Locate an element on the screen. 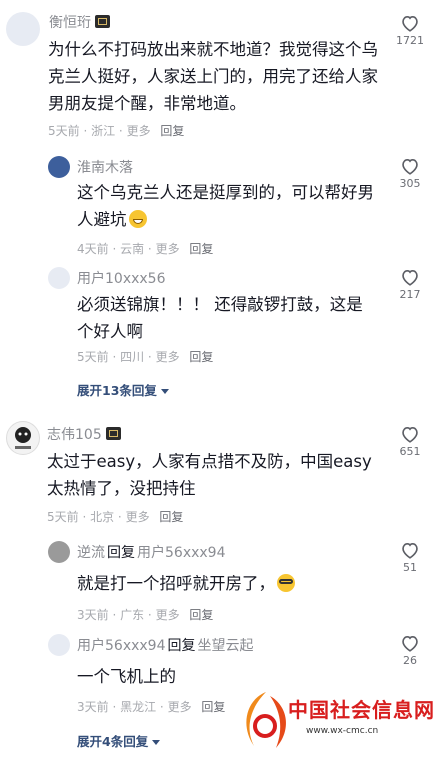  reply-text: 这个乌克兰人还是挺厚到的，可以帮好男人避坑 is located at coordinates (228, 206).